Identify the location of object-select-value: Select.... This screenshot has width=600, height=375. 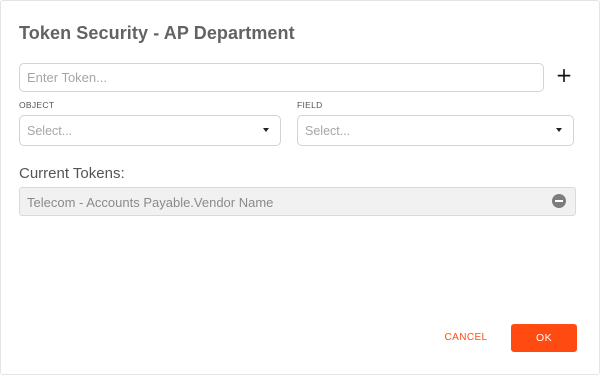
(50, 131).